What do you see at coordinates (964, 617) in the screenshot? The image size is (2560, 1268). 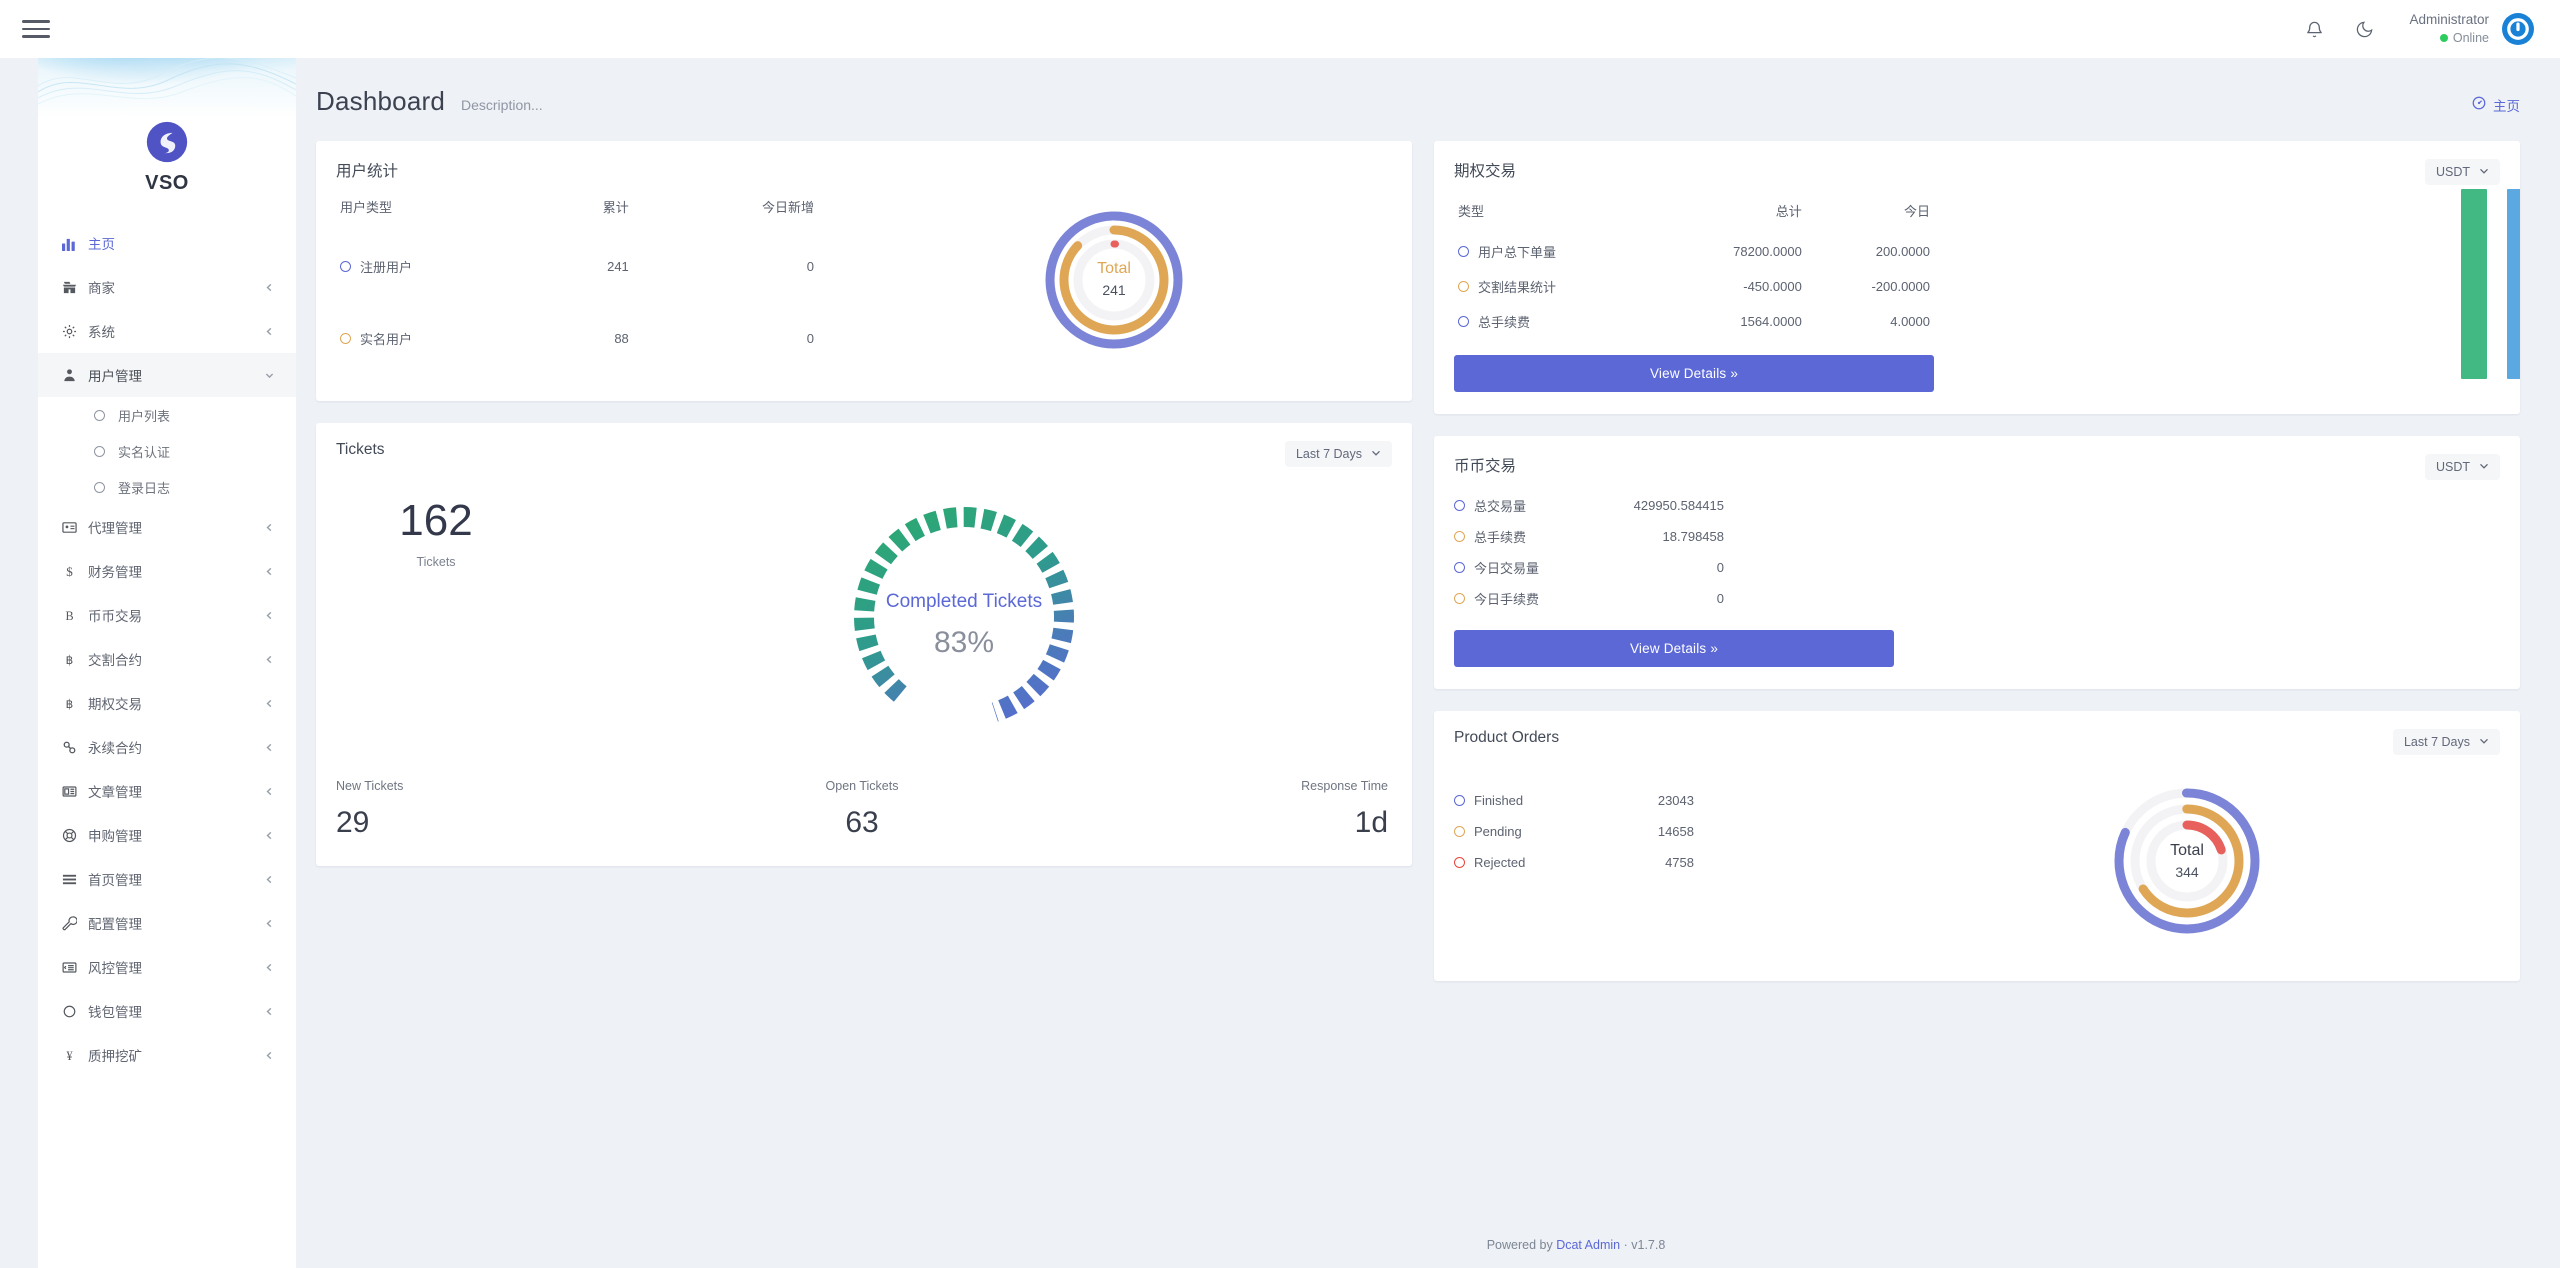 I see `gauge-chart-svg: Completed Tickets 83%` at bounding box center [964, 617].